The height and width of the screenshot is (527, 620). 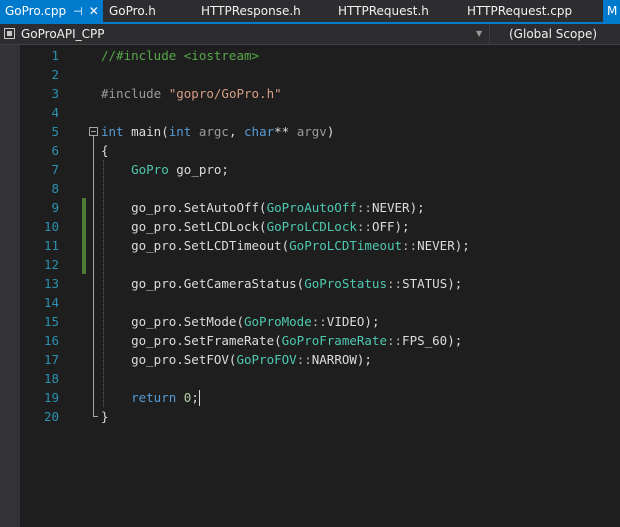 What do you see at coordinates (345, 283) in the screenshot?
I see `code-token: GoProStatus` at bounding box center [345, 283].